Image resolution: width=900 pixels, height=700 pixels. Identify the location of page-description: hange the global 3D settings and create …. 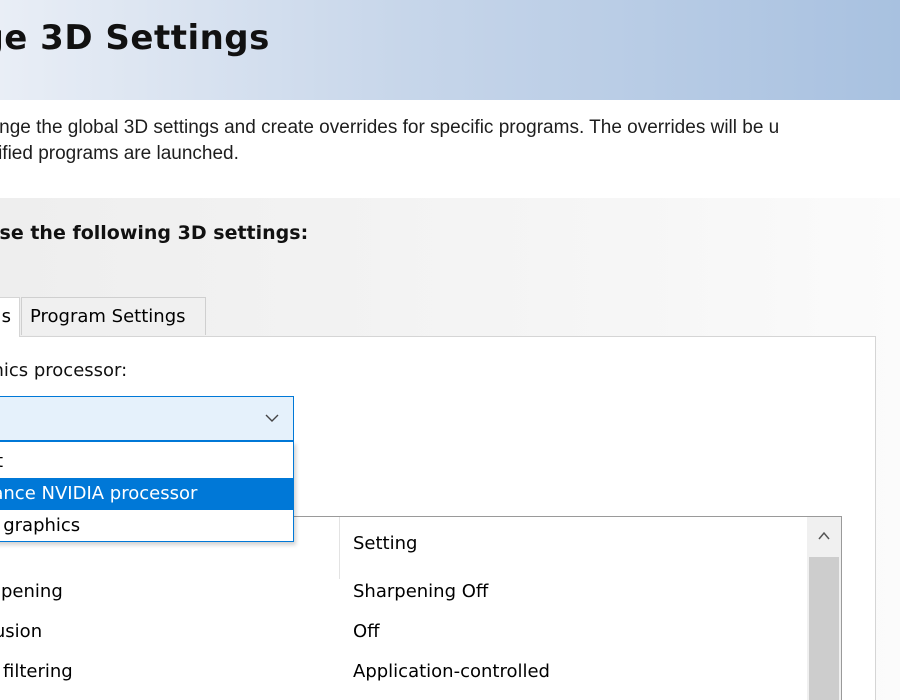
(389, 141).